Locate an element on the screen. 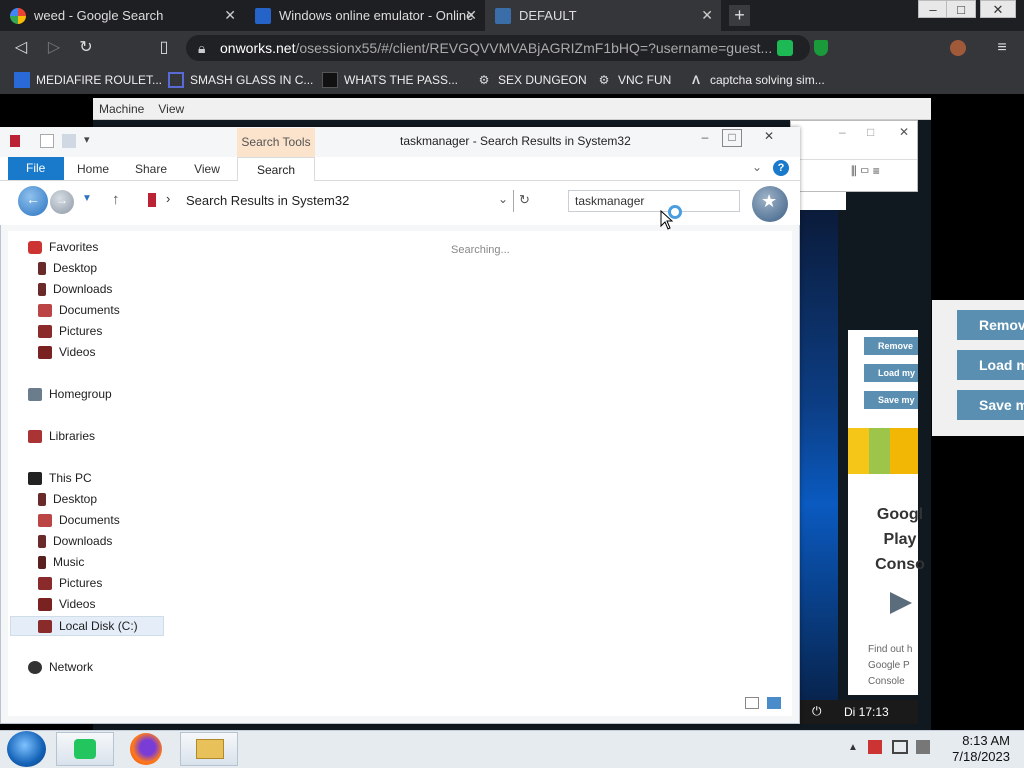 This screenshot has width=1024, height=768. nav-favorites-documents: Documents is located at coordinates (79, 310).